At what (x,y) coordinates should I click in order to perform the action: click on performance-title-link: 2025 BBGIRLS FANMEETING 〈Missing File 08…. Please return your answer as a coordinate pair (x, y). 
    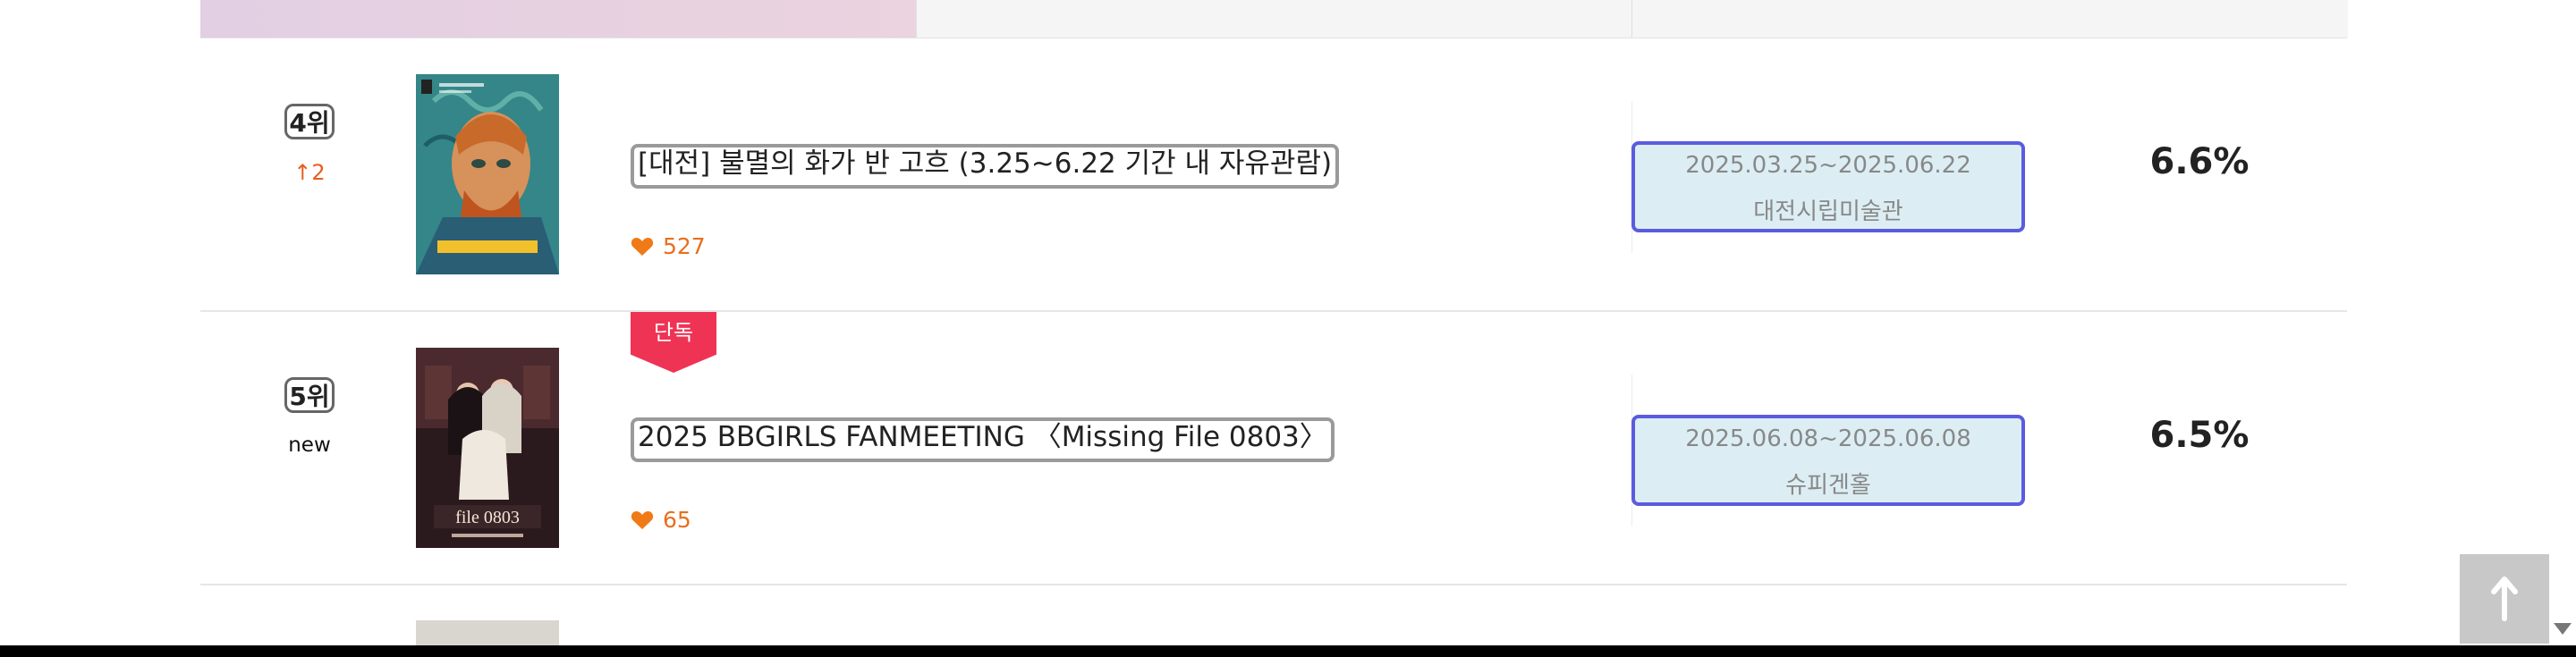
    Looking at the image, I should click on (983, 439).